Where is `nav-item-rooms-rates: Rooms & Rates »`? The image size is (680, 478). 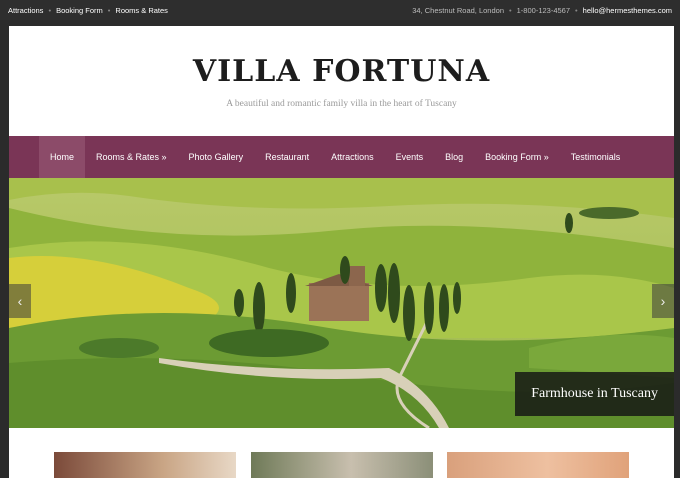 nav-item-rooms-rates: Rooms & Rates » is located at coordinates (131, 157).